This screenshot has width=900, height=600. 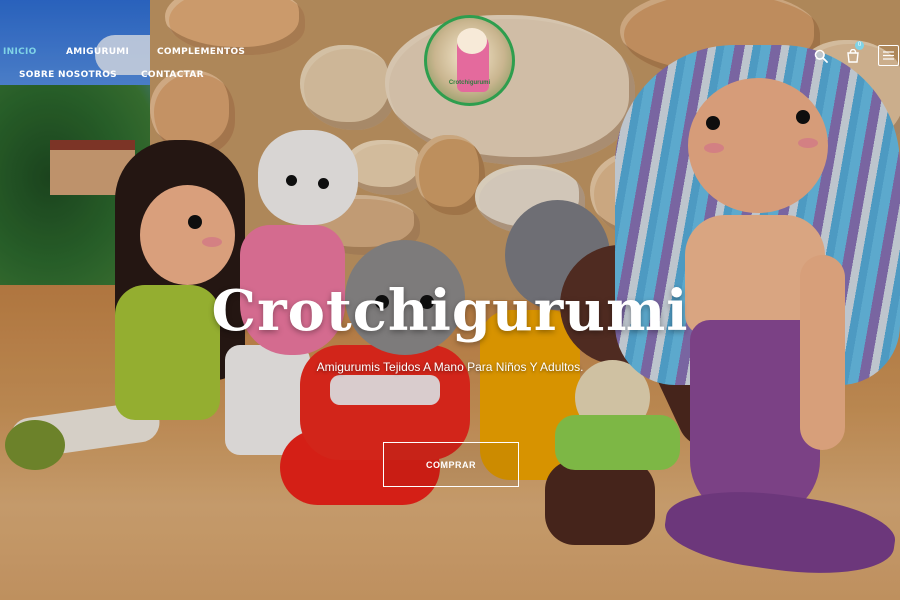 I want to click on comprar-button: COMPRAR, so click(x=451, y=464).